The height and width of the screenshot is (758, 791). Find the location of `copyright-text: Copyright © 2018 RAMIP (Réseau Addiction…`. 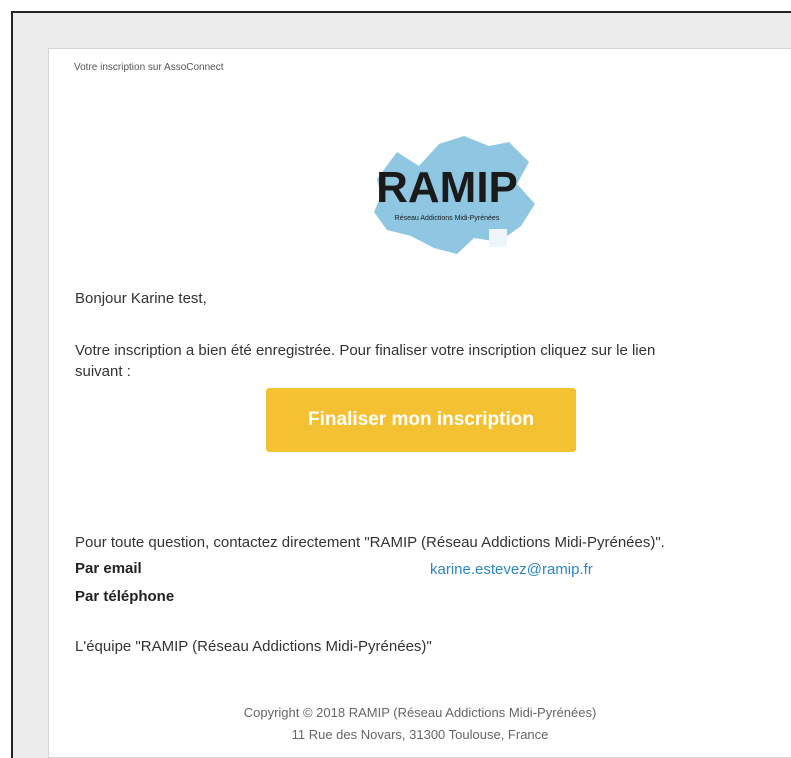

copyright-text: Copyright © 2018 RAMIP (Réseau Addiction… is located at coordinates (420, 712).